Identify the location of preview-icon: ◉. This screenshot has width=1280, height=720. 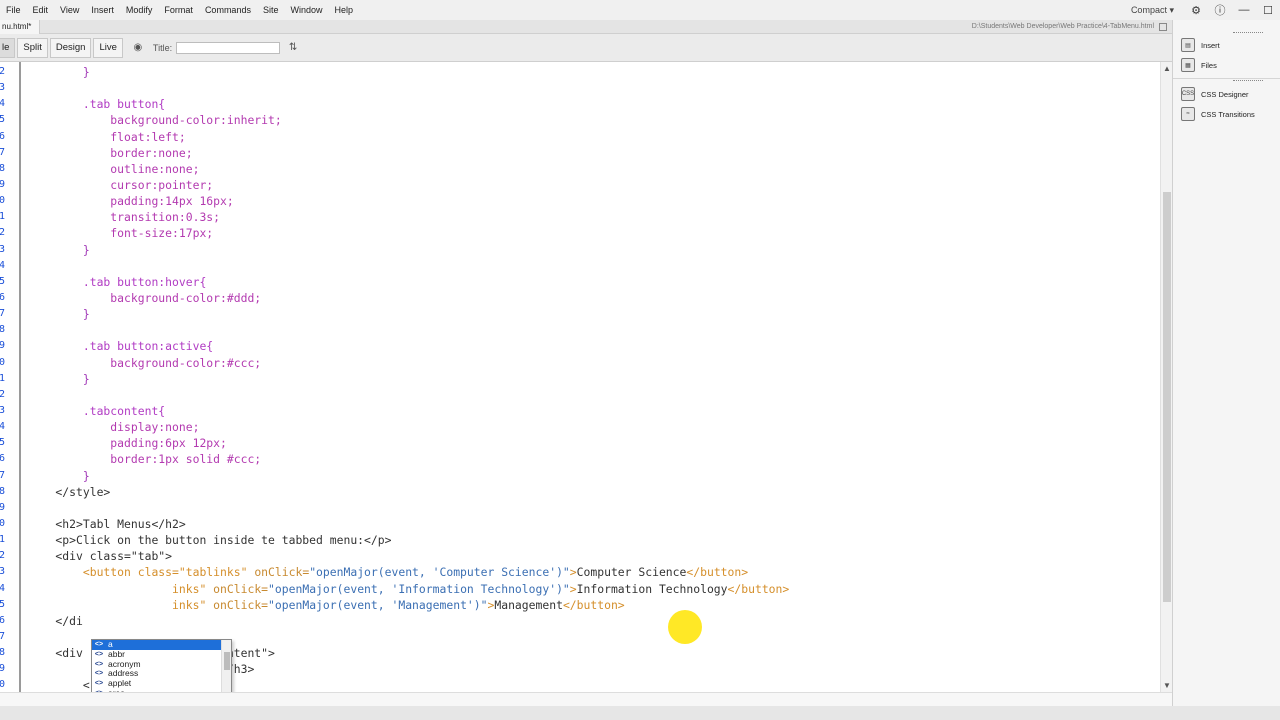
(138, 48).